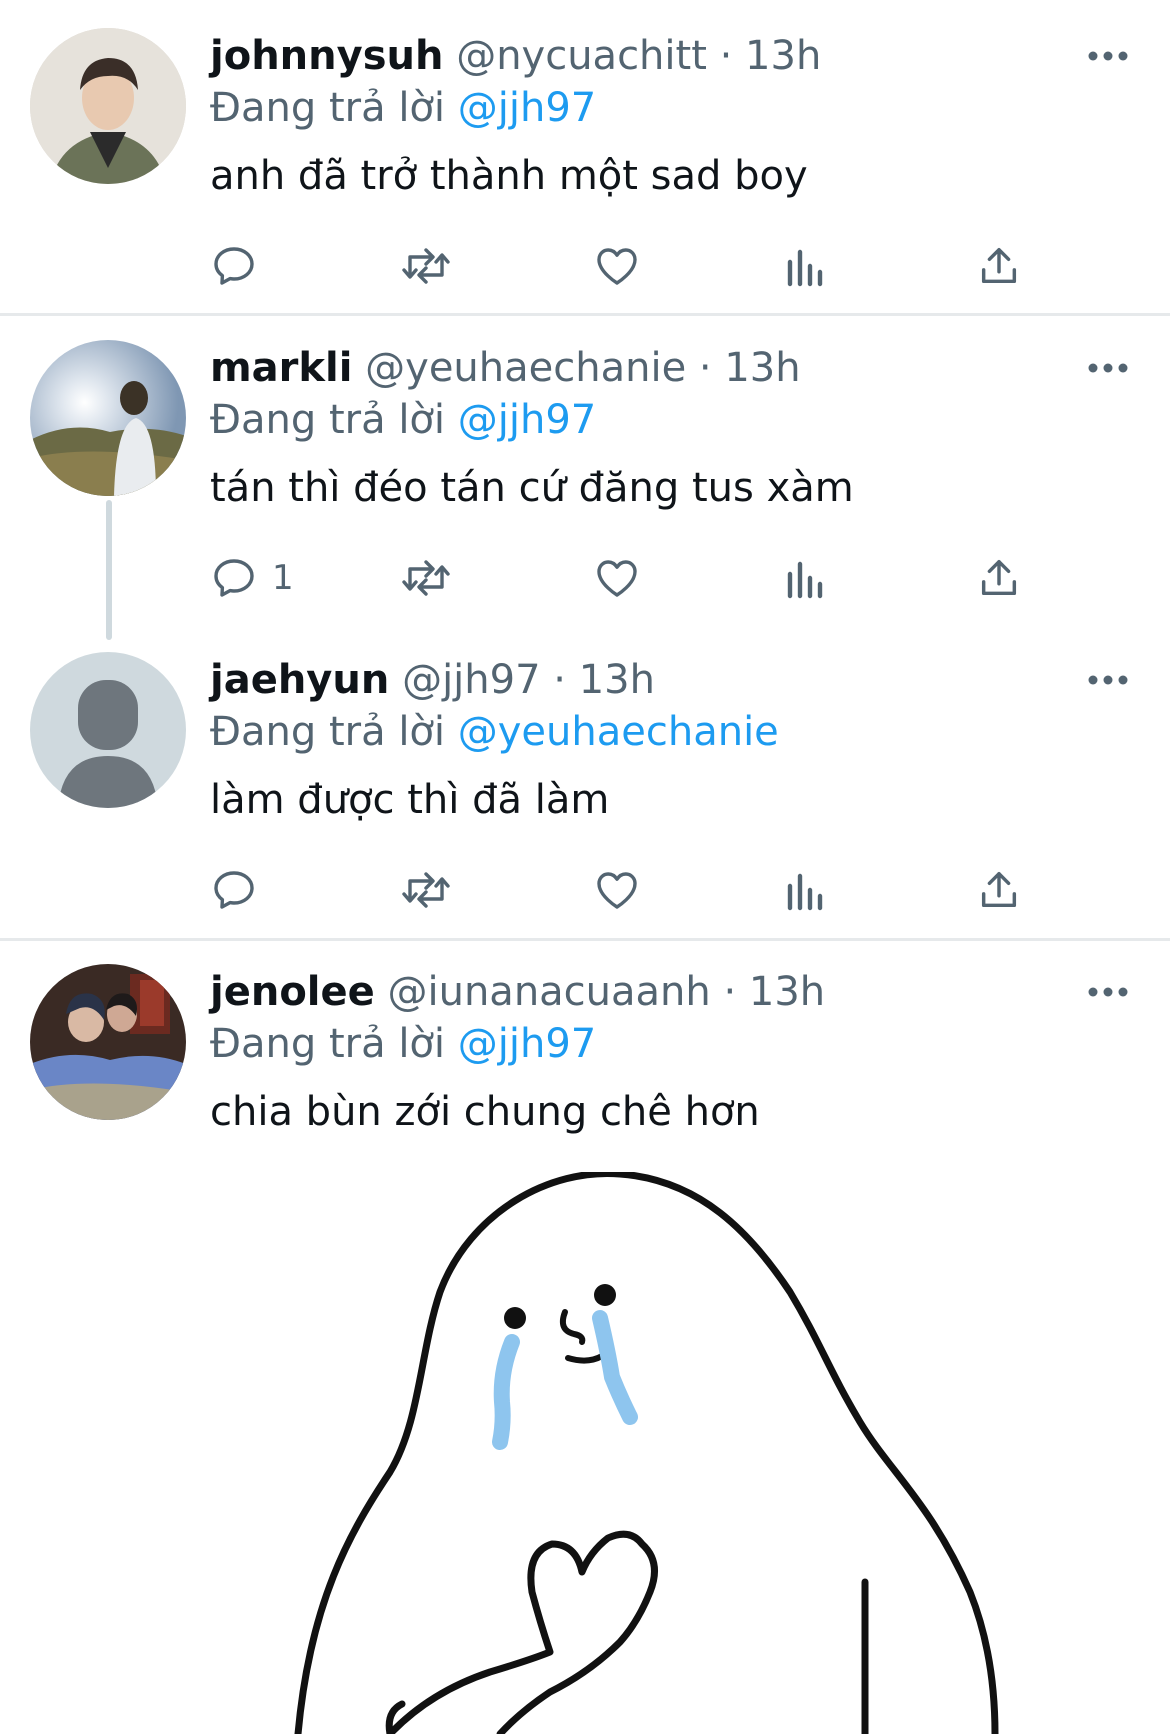 This screenshot has height=1734, width=1170. I want to click on user-handle: @iunanacuaanh, so click(548, 992).